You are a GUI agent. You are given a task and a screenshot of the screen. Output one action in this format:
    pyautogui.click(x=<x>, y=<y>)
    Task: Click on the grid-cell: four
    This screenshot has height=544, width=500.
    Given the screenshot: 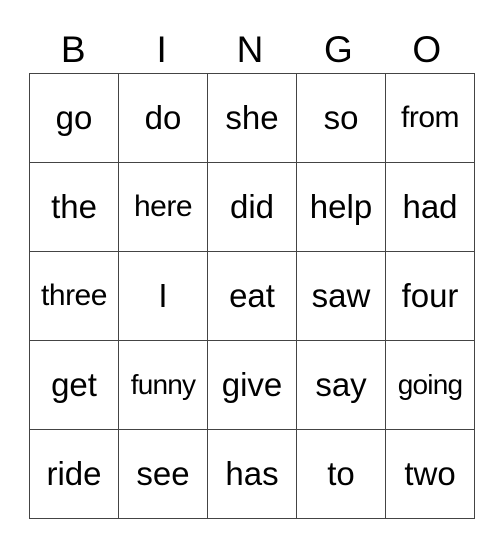 What is the action you would take?
    pyautogui.click(x=430, y=296)
    